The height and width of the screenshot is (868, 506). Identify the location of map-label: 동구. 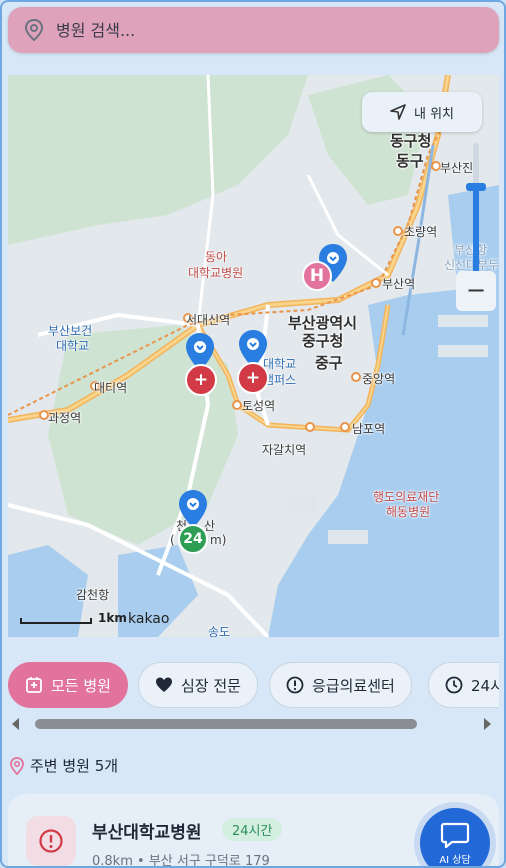
(410, 161).